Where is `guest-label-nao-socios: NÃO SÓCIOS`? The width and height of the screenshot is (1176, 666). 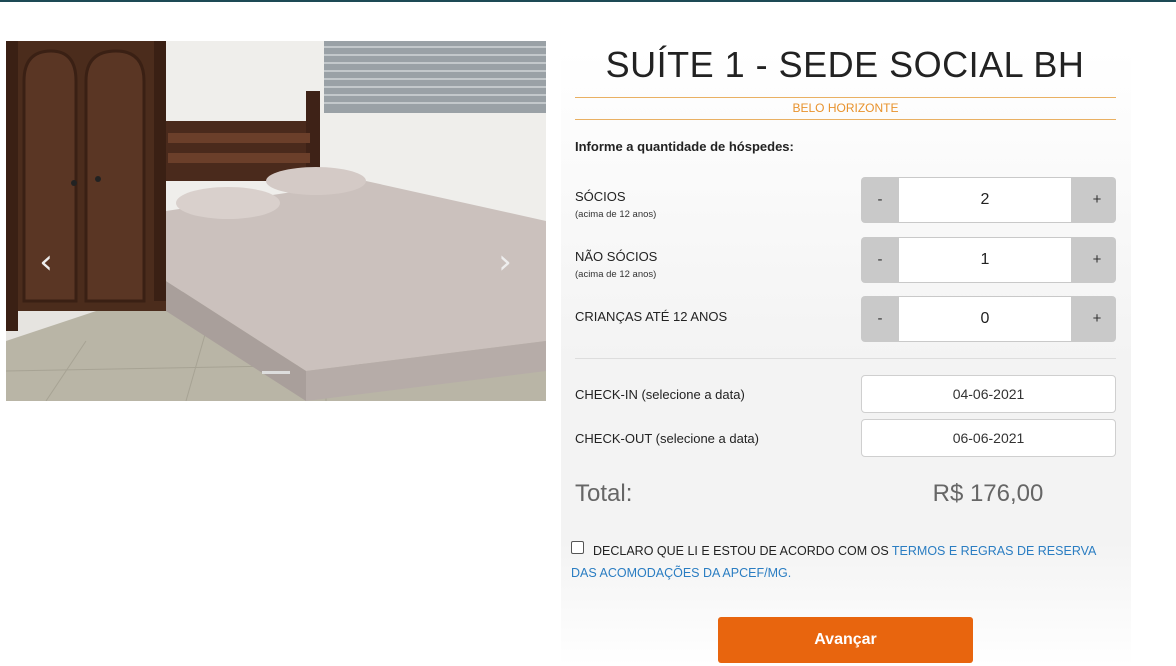 guest-label-nao-socios: NÃO SÓCIOS is located at coordinates (616, 256).